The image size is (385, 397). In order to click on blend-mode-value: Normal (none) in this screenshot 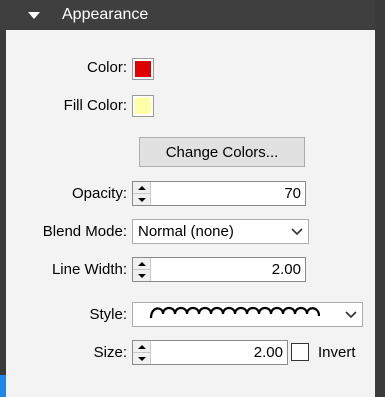, I will do `click(186, 231)`.